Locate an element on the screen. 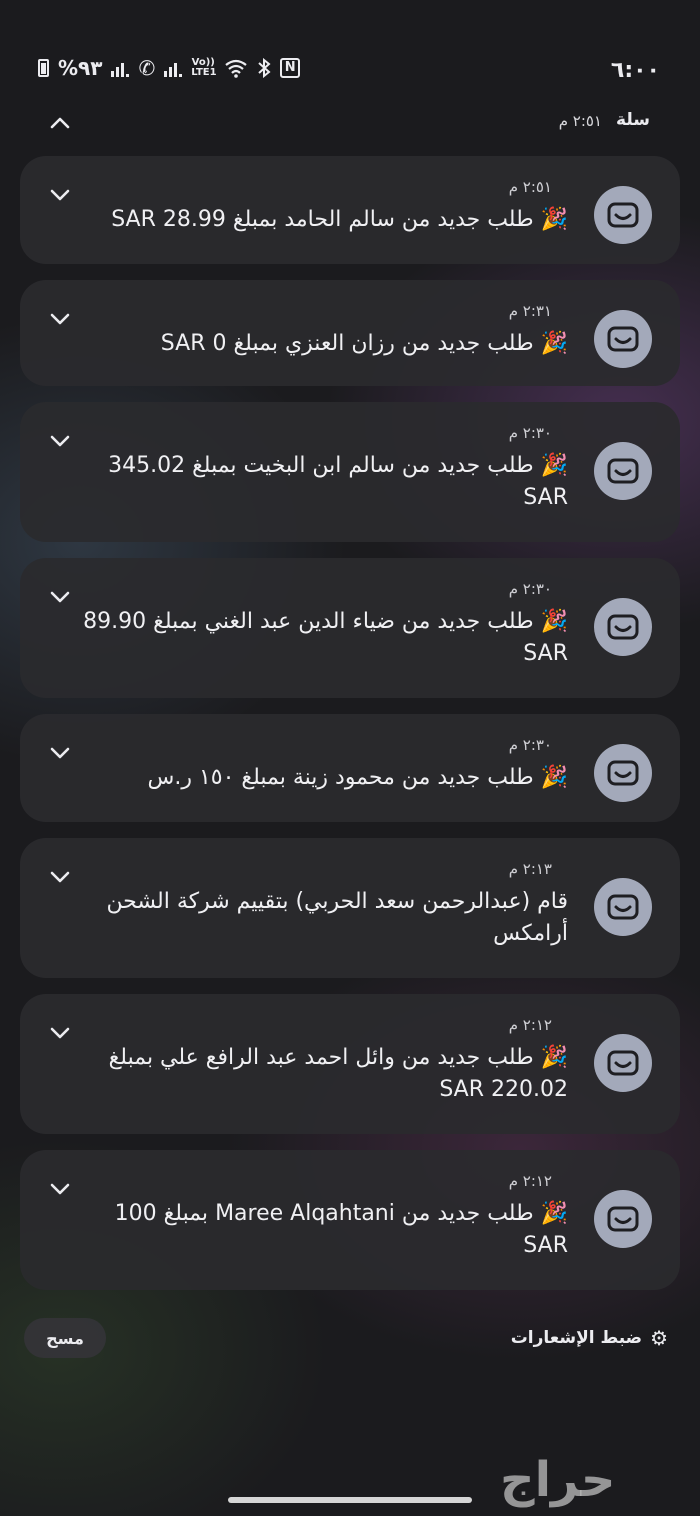 Image resolution: width=700 pixels, height=1516 pixels. bluetooth-icon is located at coordinates (264, 68).